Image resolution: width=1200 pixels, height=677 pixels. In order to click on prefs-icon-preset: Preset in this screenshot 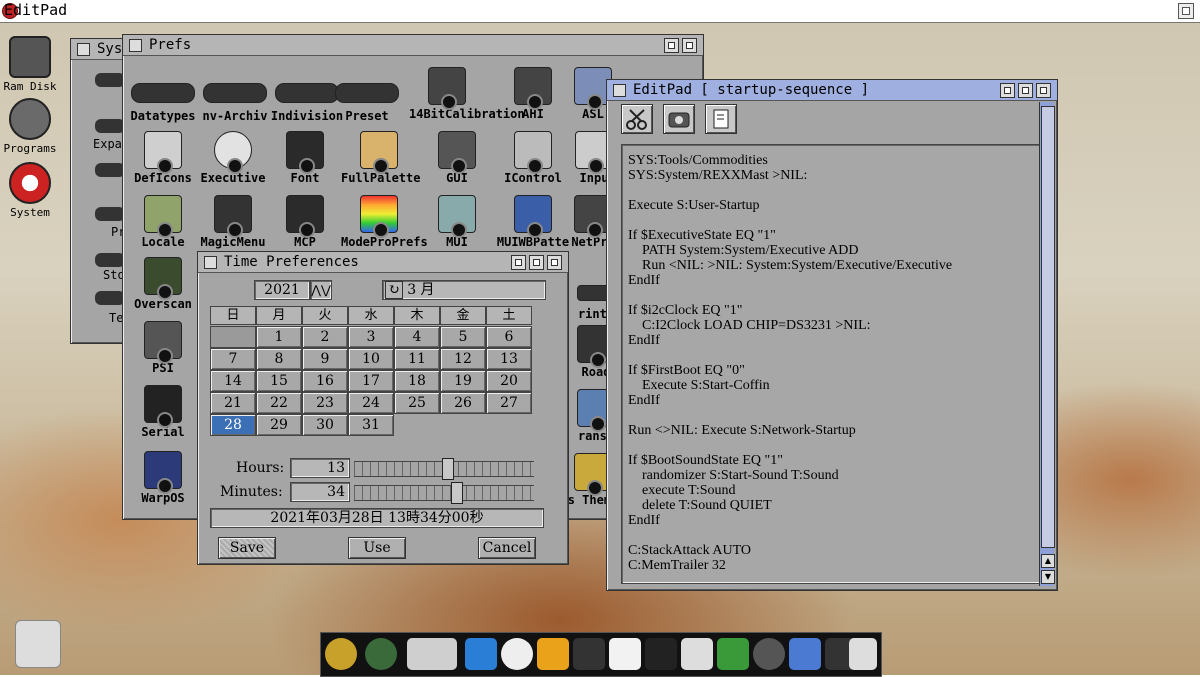, I will do `click(367, 97)`.